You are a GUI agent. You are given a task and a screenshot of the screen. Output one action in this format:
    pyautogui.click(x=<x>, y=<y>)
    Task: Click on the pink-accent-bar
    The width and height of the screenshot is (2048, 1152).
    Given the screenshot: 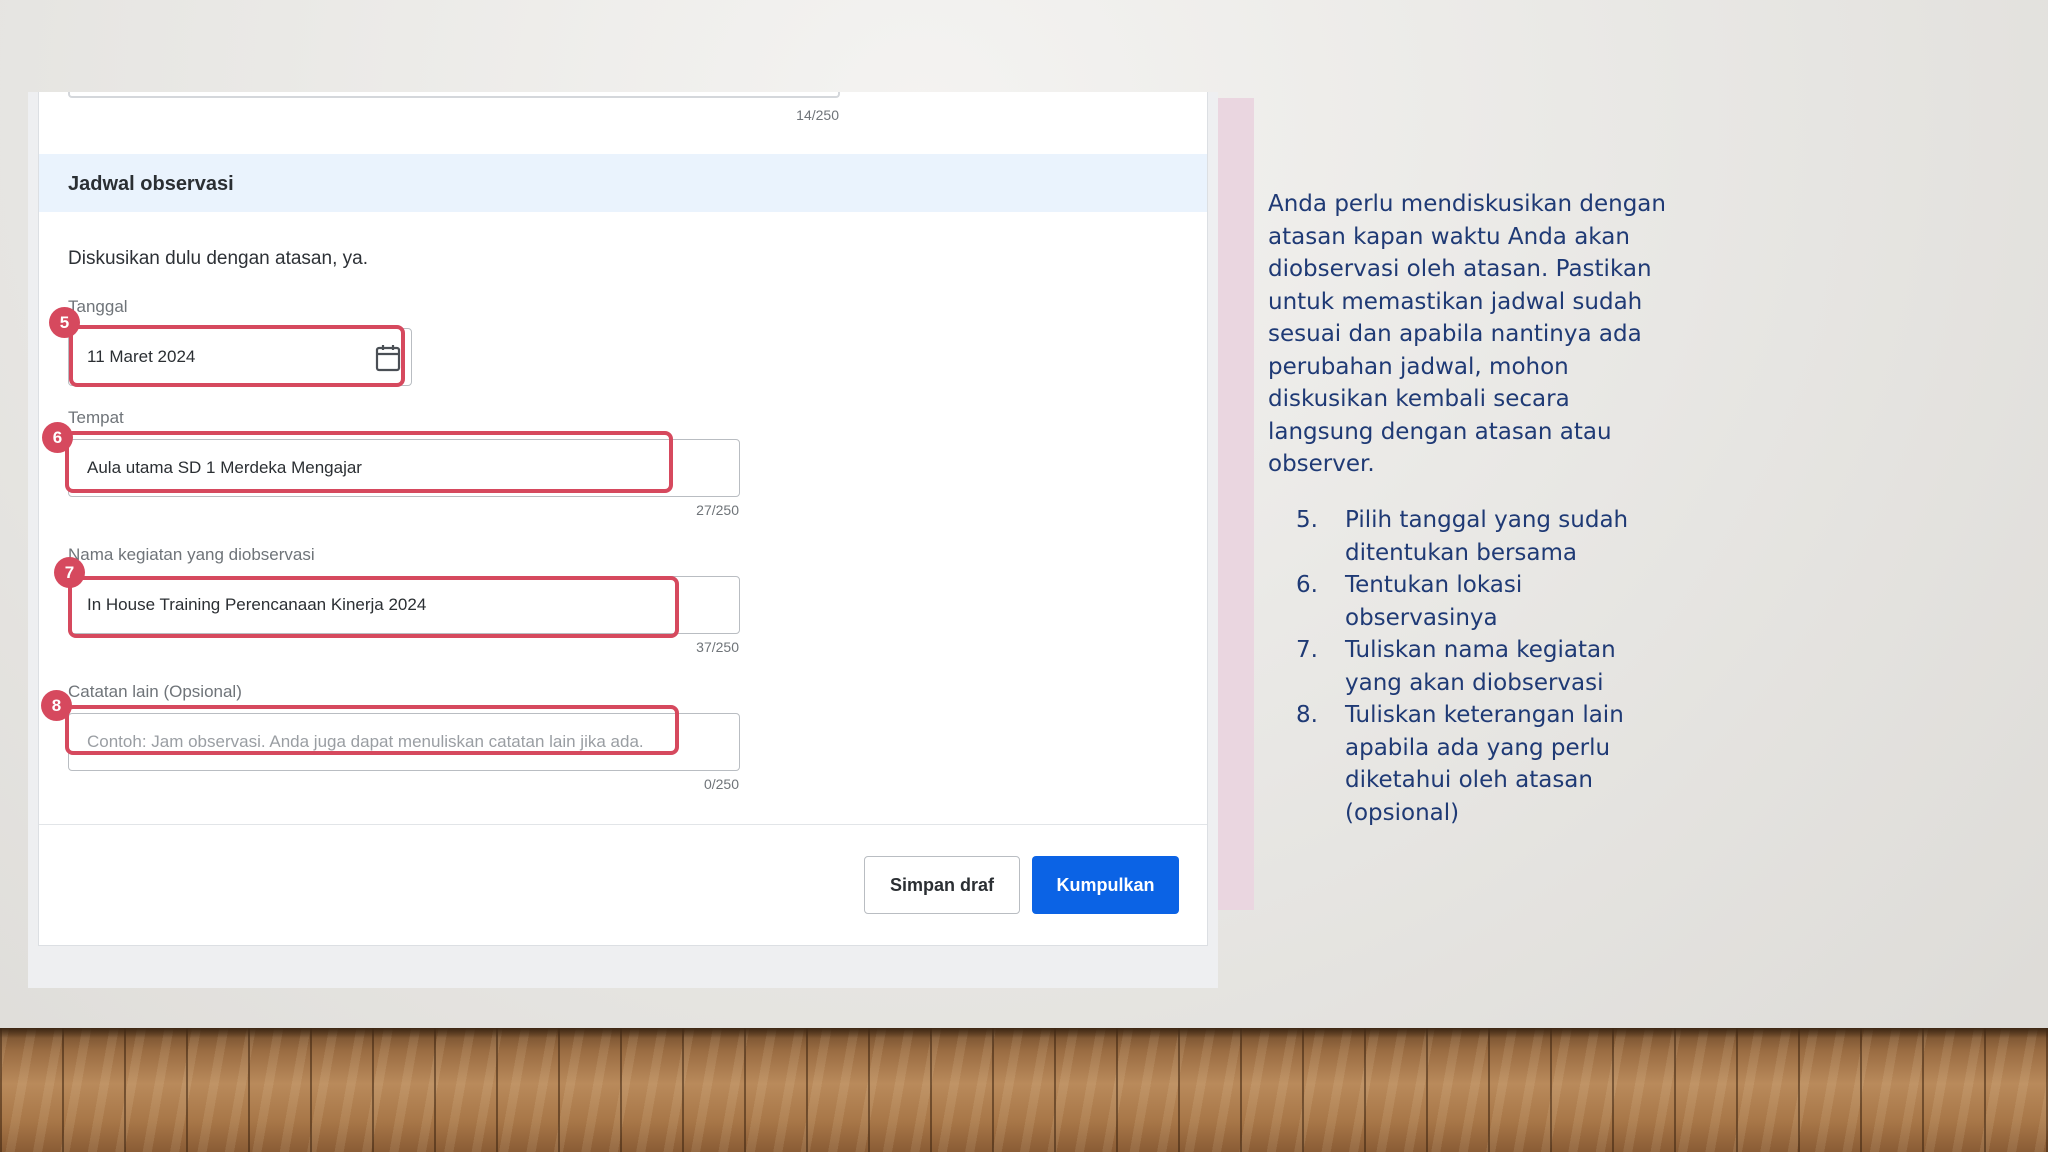 What is the action you would take?
    pyautogui.click(x=1236, y=504)
    